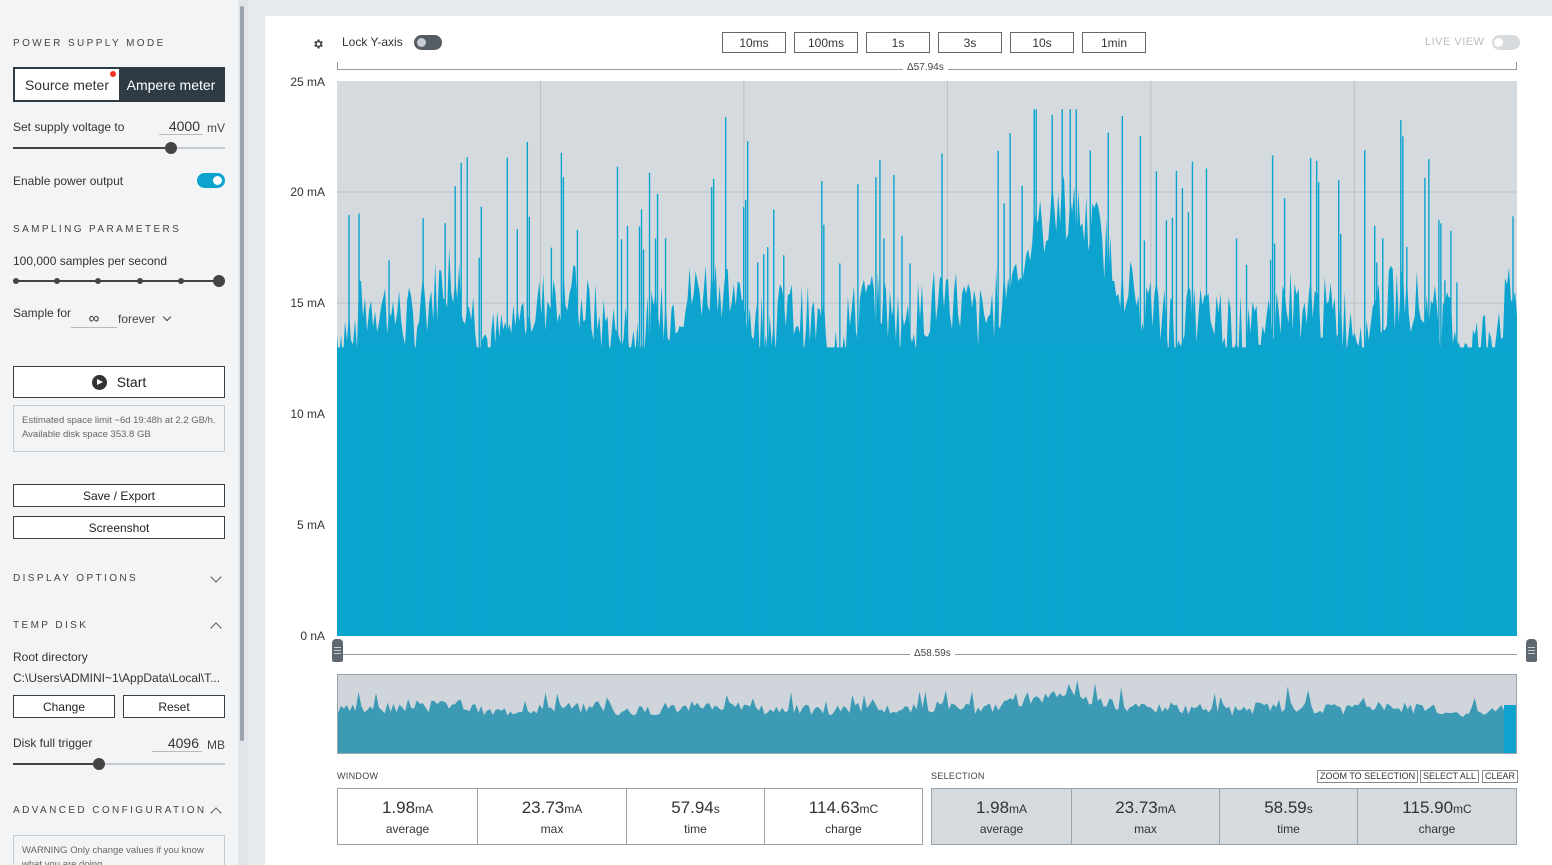  I want to click on sample-for-unit-dropdown: forever, so click(144, 319).